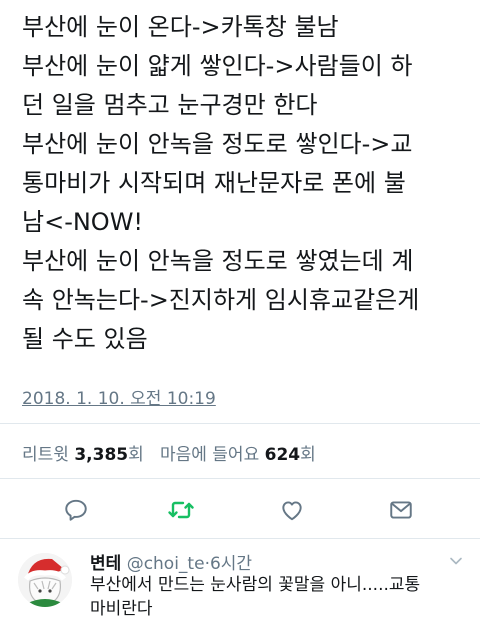 The height and width of the screenshot is (632, 480). I want to click on retweet-button, so click(181, 510).